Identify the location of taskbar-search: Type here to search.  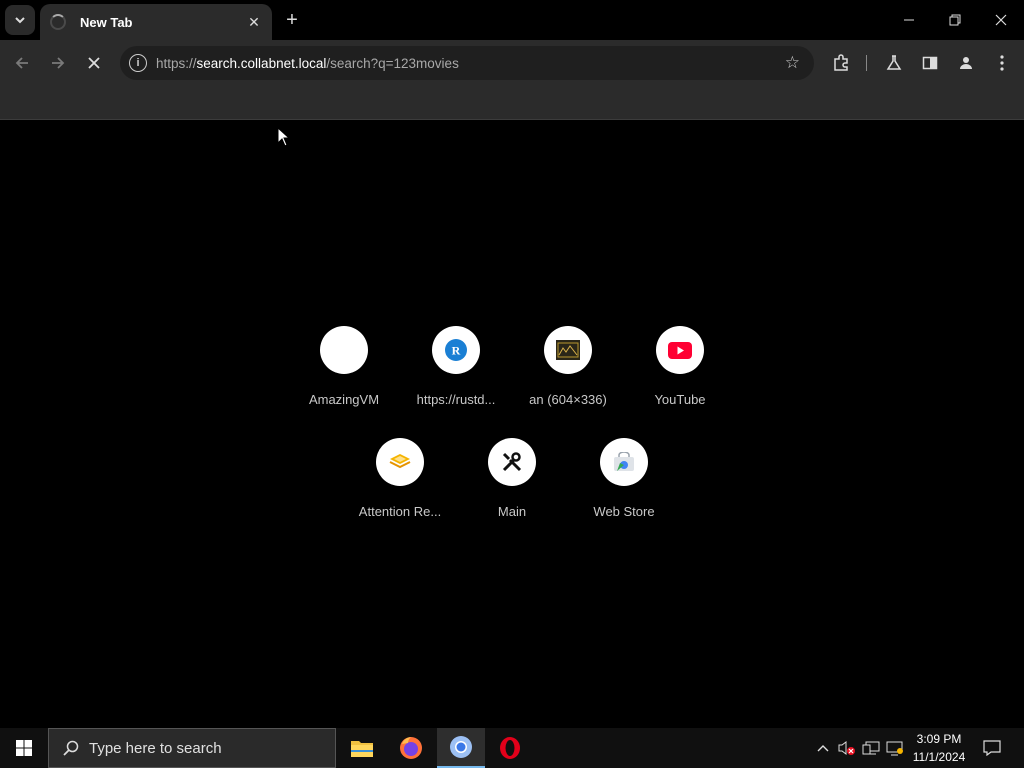
(192, 748).